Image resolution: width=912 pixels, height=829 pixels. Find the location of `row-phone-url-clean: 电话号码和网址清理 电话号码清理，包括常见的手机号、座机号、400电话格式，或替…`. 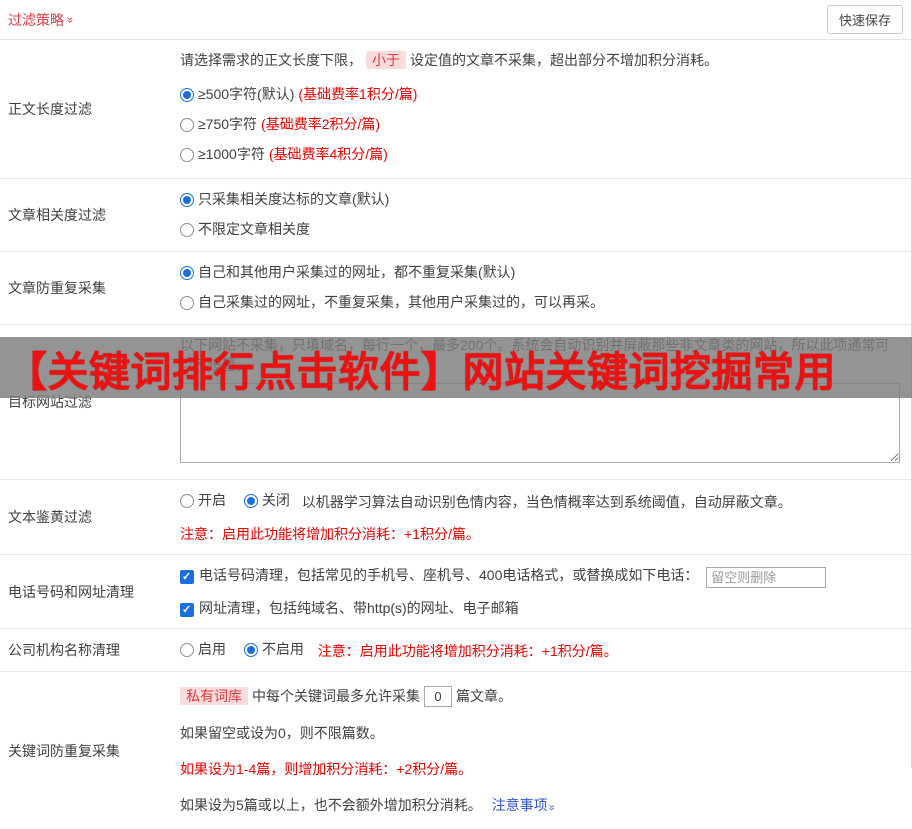

row-phone-url-clean: 电话号码和网址清理 电话号码清理，包括常见的手机号、座机号、400电话格式，或替… is located at coordinates (455, 592).